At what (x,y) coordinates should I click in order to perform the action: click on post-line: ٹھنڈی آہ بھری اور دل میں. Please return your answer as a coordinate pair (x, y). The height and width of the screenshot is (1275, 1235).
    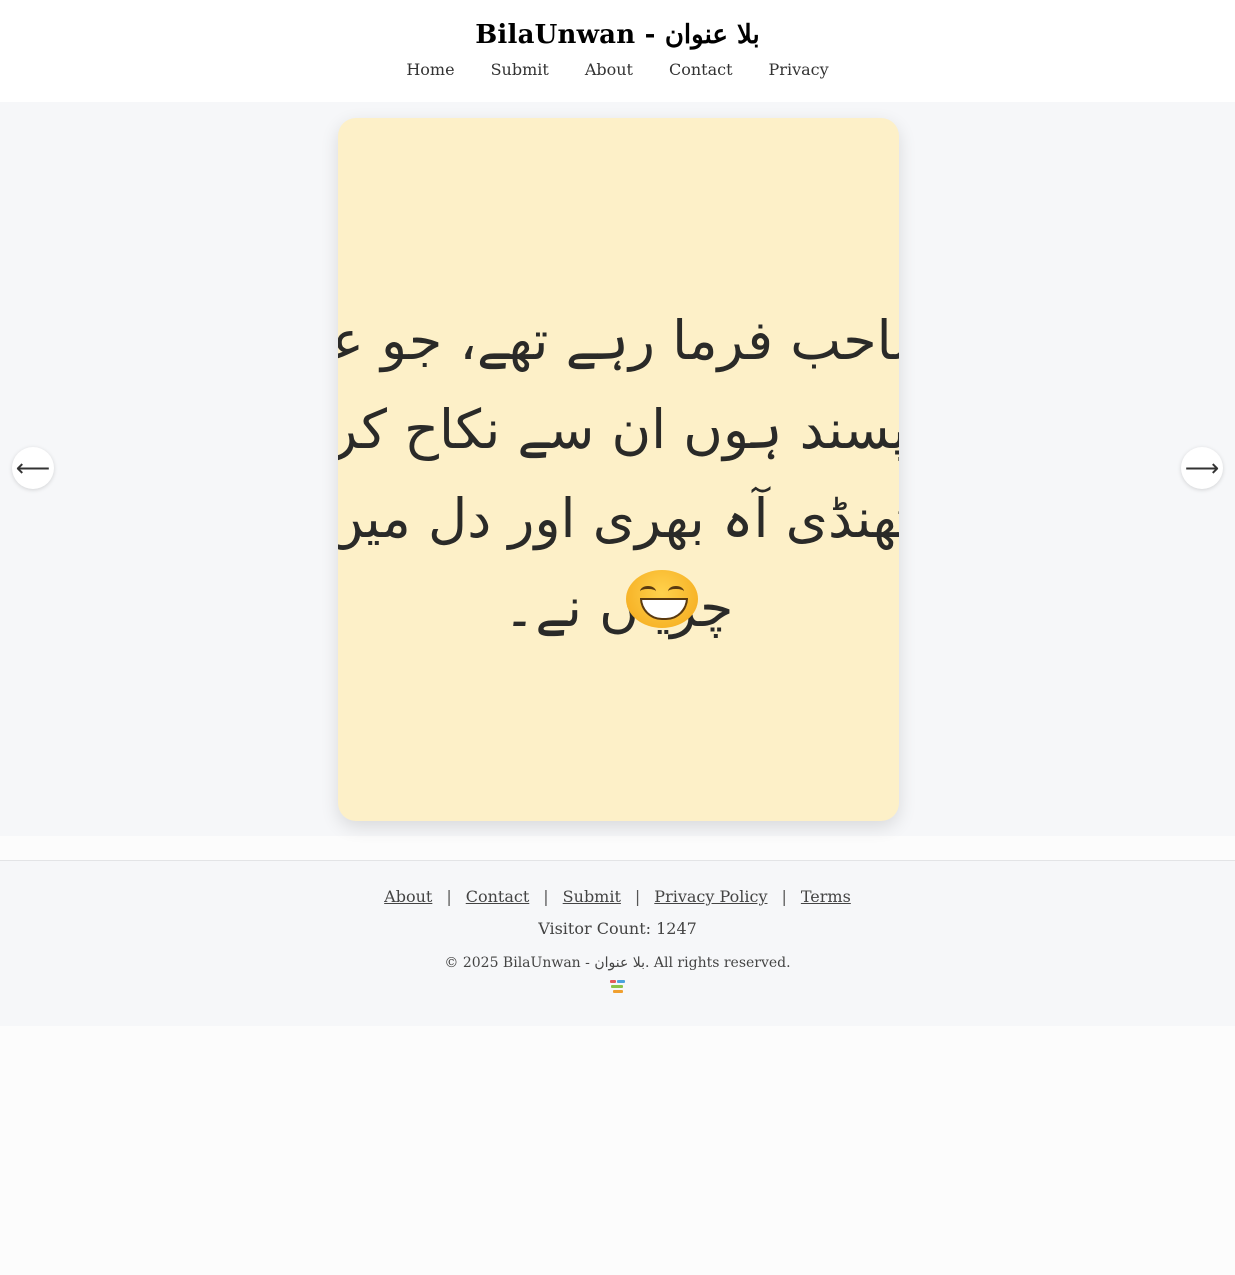
    Looking at the image, I should click on (618, 518).